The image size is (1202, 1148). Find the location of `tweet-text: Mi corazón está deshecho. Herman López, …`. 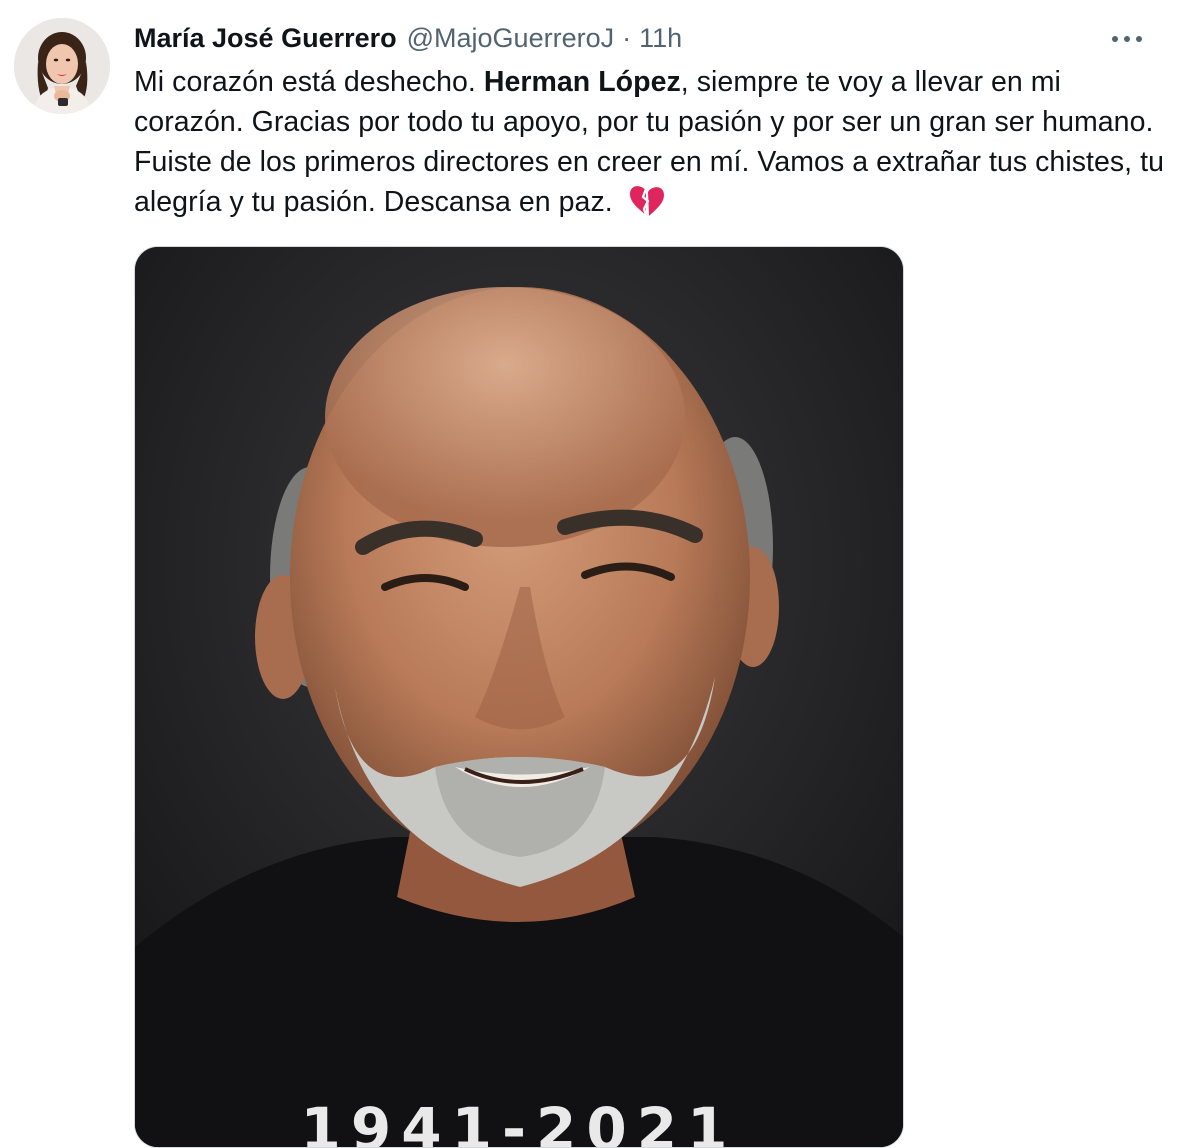

tweet-text: Mi corazón está deshecho. Herman López, … is located at coordinates (654, 145).